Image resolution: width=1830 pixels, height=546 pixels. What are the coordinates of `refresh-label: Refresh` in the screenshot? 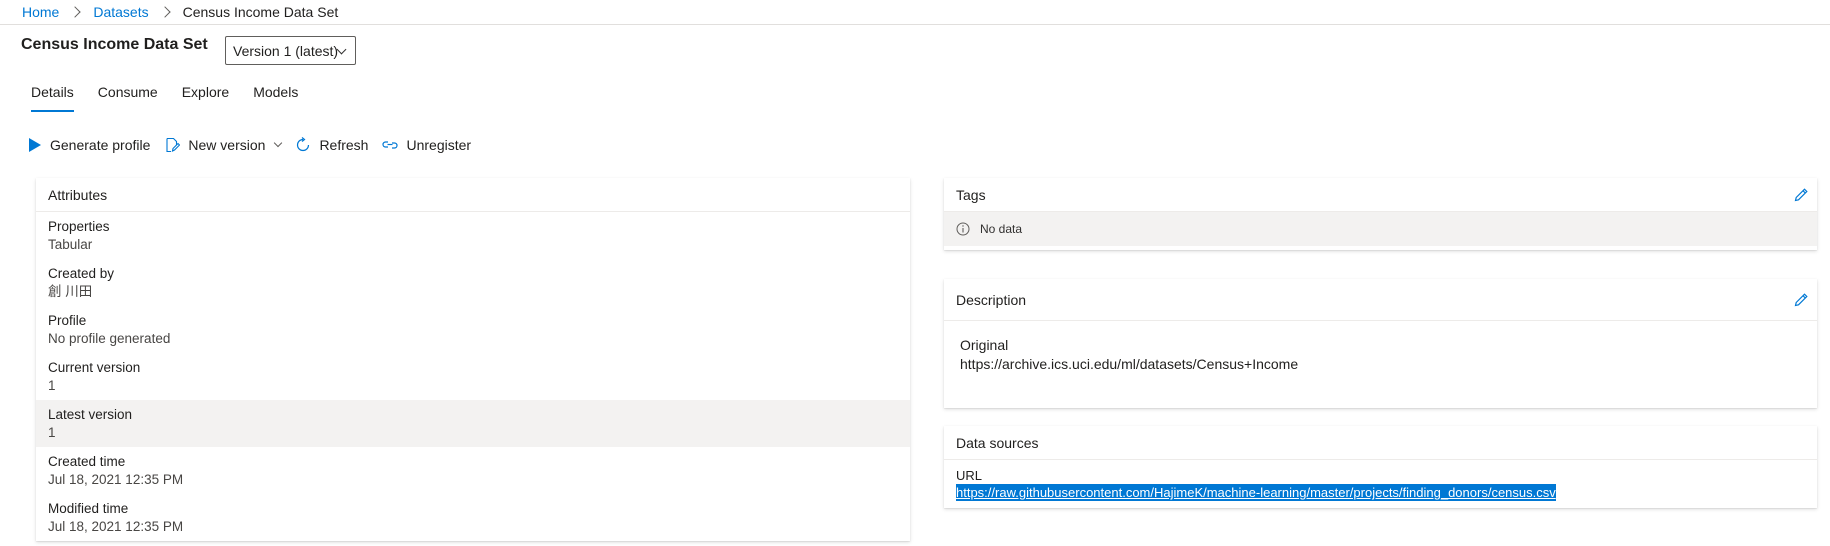 It's located at (344, 145).